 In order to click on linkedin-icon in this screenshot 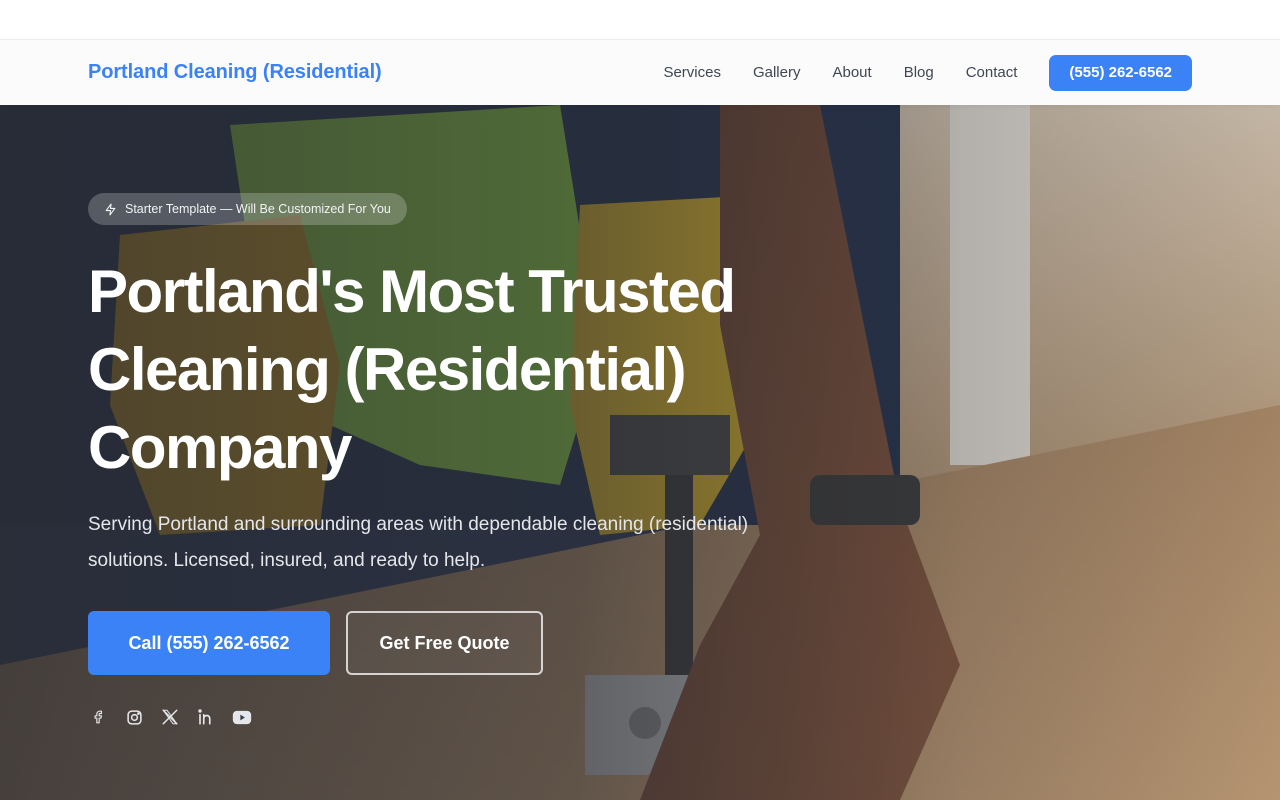, I will do `click(206, 717)`.